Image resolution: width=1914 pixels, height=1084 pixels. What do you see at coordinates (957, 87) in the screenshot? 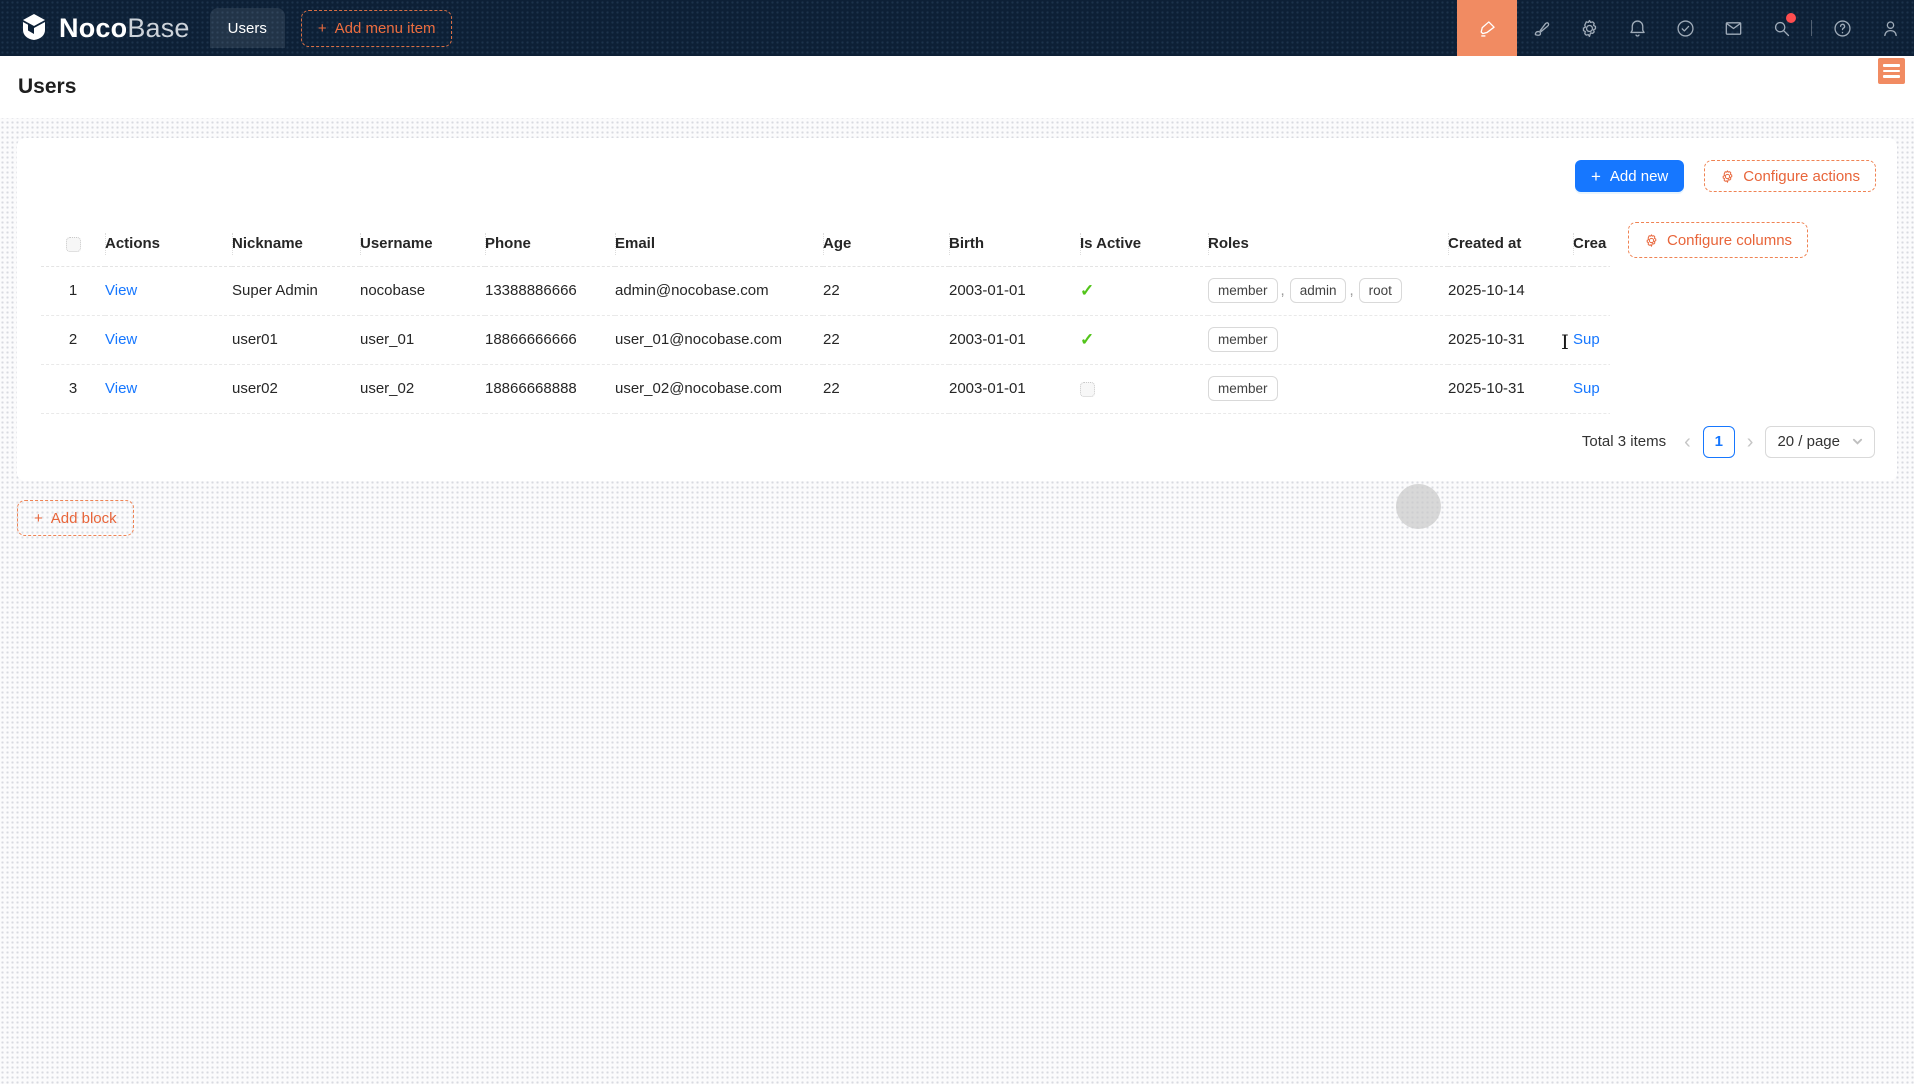
I see `page-header: Users` at bounding box center [957, 87].